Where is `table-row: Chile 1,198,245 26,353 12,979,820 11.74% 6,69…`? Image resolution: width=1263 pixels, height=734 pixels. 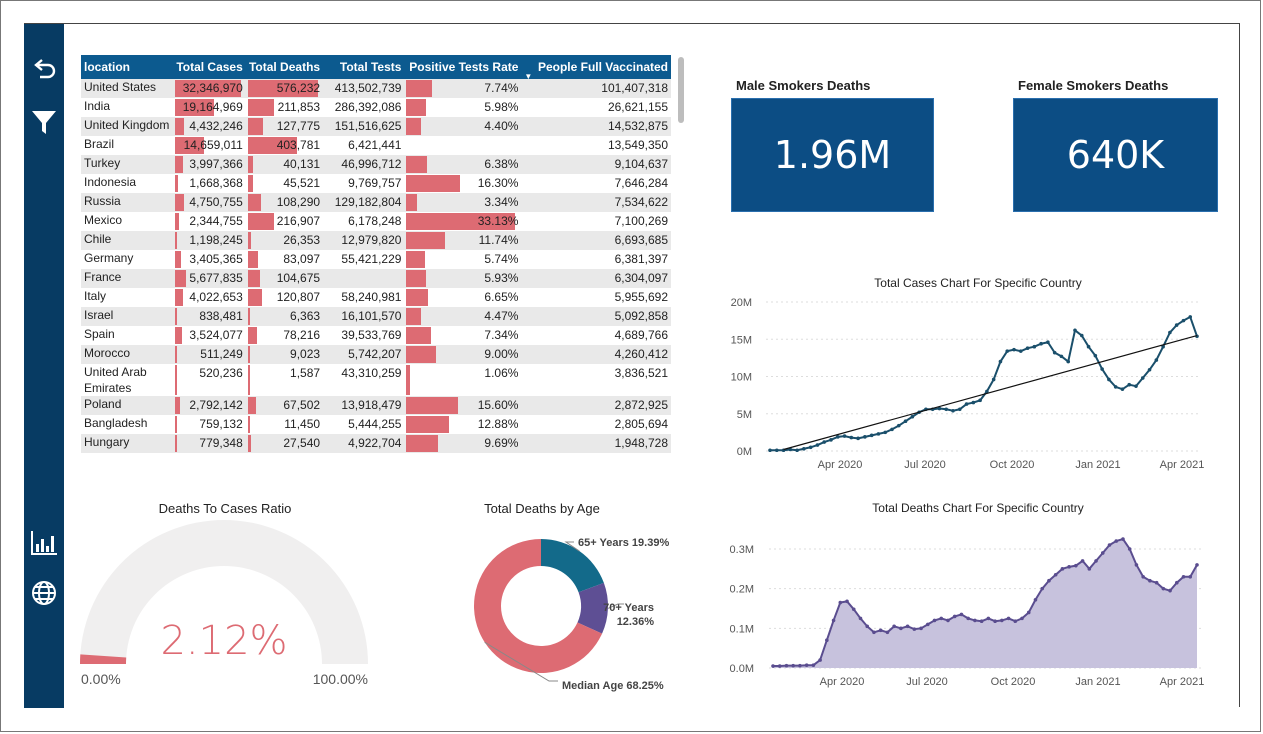
table-row: Chile 1,198,245 26,353 12,979,820 11.74% 6,69… is located at coordinates (376, 240).